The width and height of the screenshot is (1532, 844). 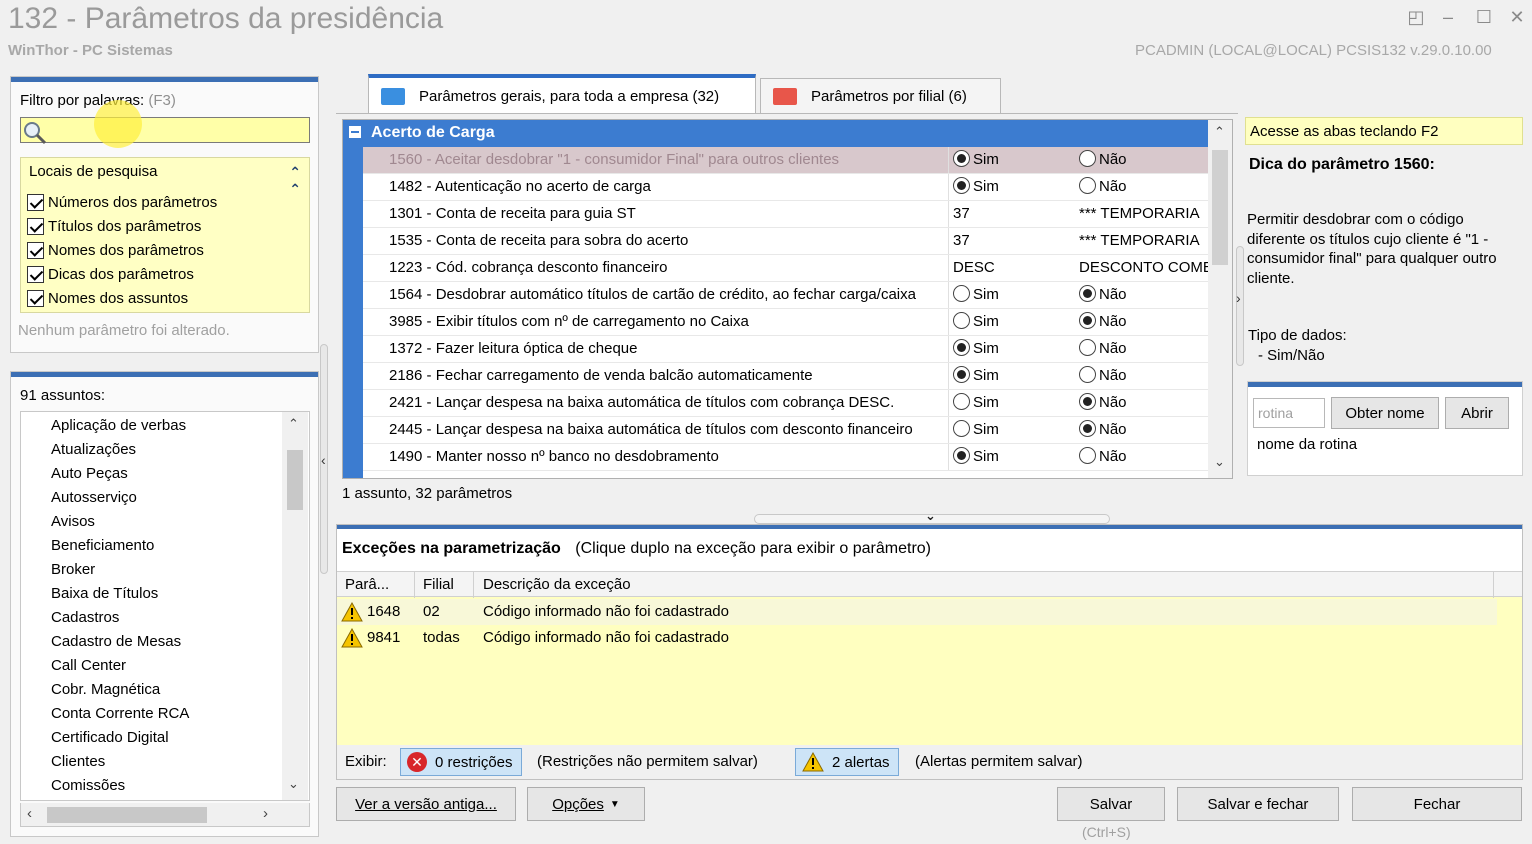 I want to click on right-splitter, so click(x=1240, y=306).